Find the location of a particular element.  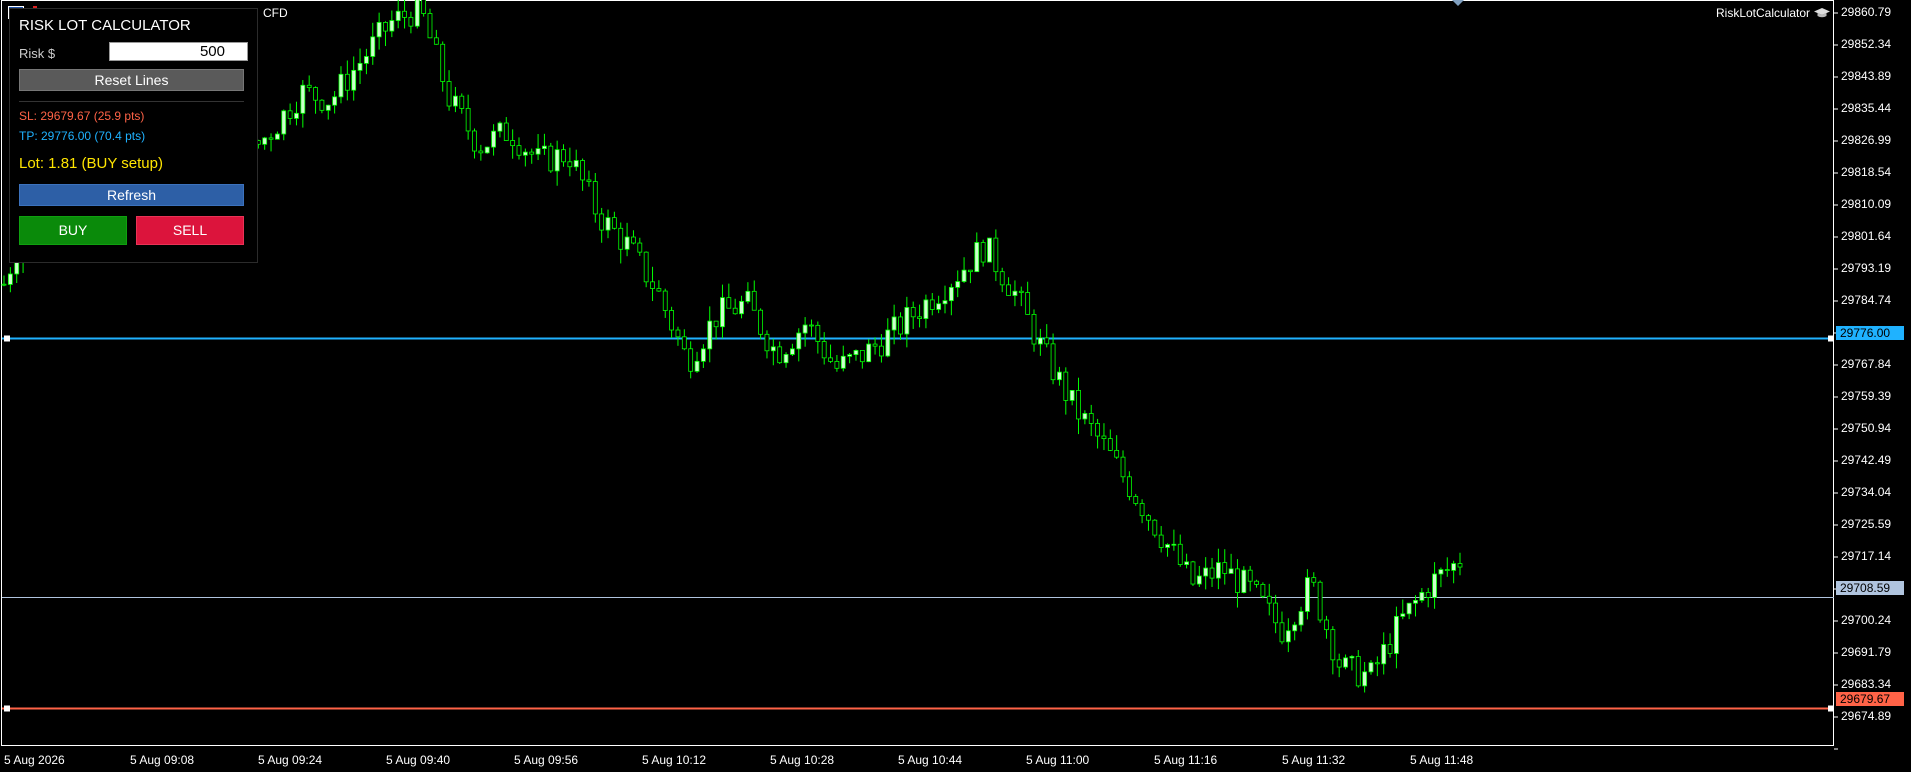

time-tick: 5 Aug 10:12 is located at coordinates (674, 760).